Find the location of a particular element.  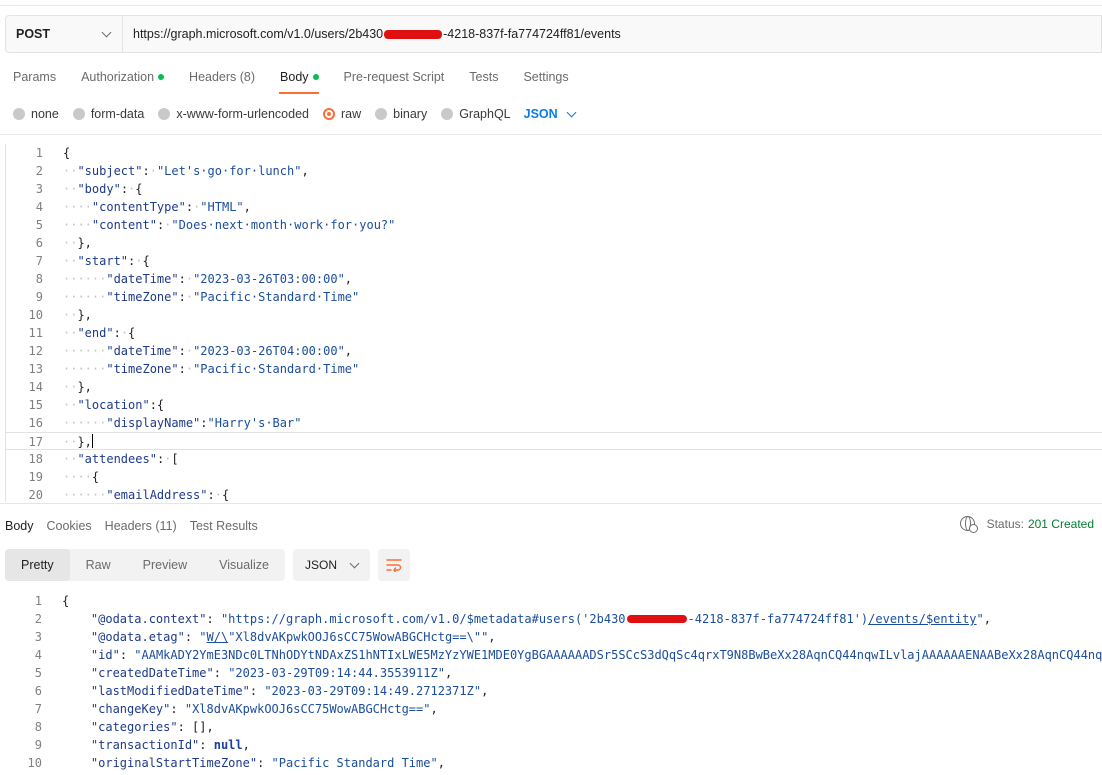

code-text: "transactionId": null, is located at coordinates (170, 745).